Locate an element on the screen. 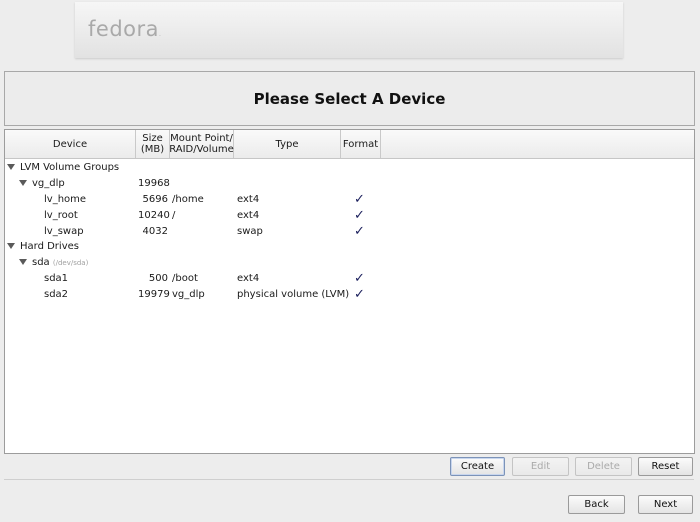 This screenshot has width=700, height=522. delete-button: Delete is located at coordinates (603, 466).